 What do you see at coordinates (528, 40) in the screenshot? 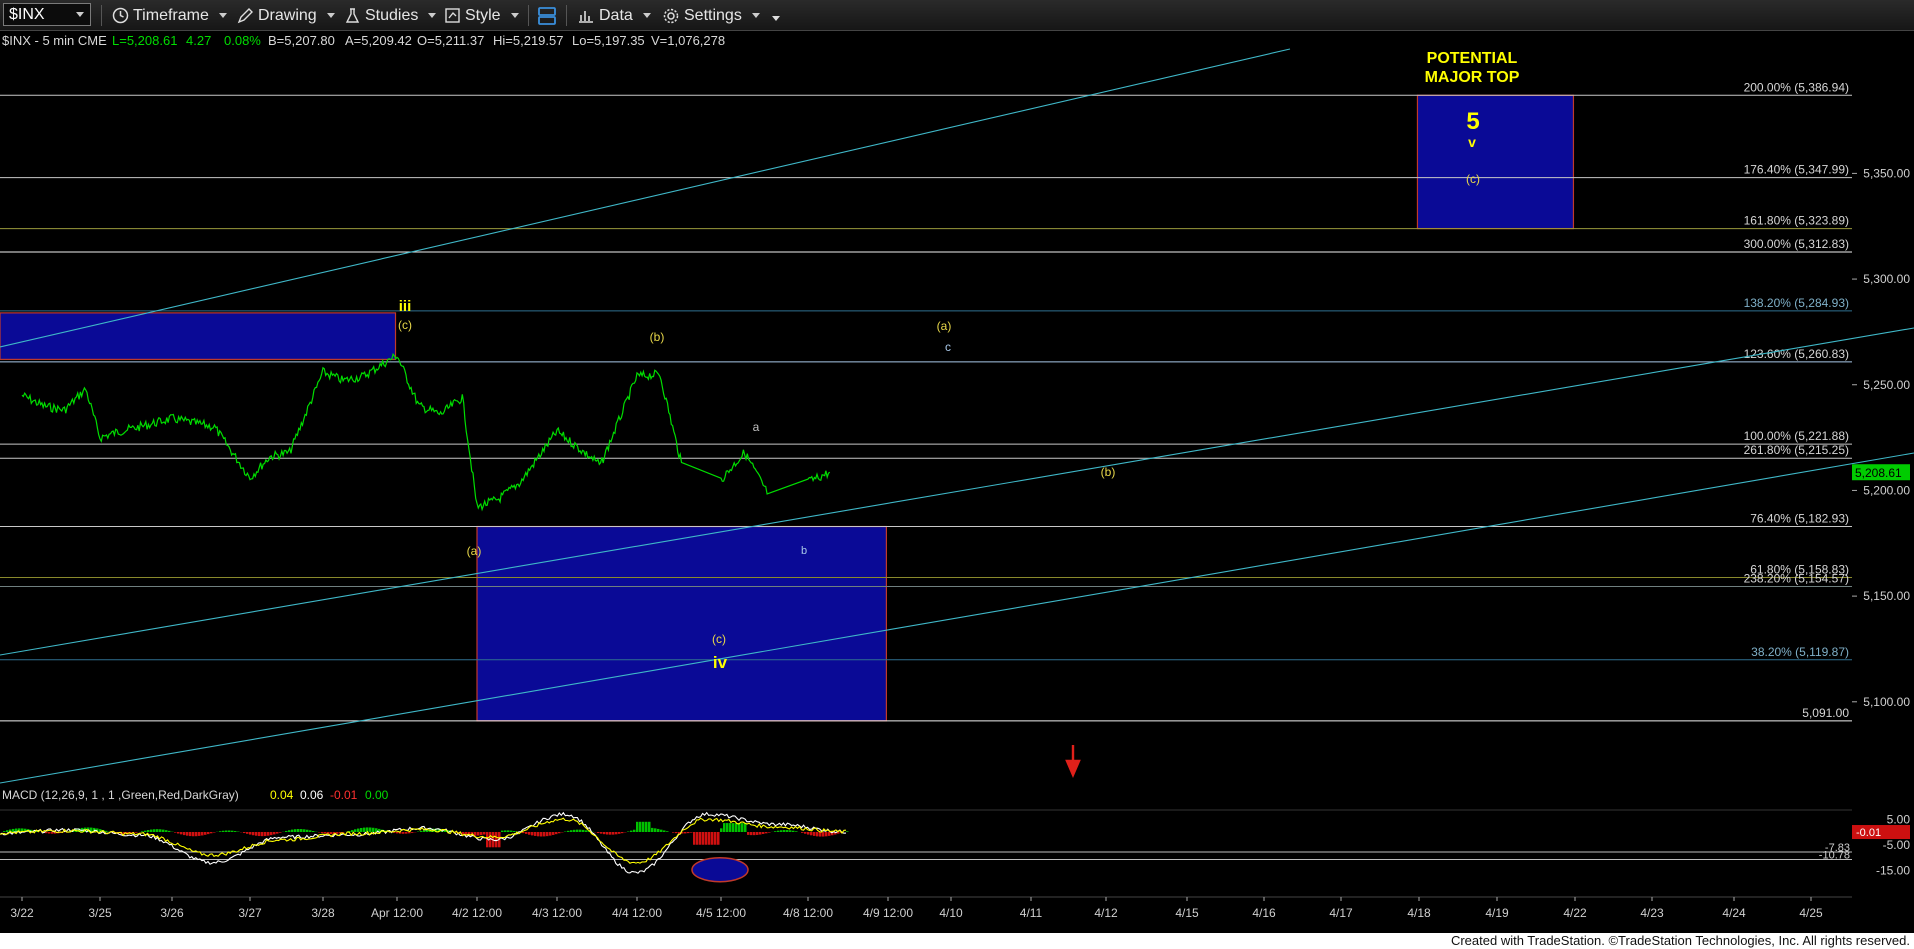
I see `high-readout: Hi=5,219.57` at bounding box center [528, 40].